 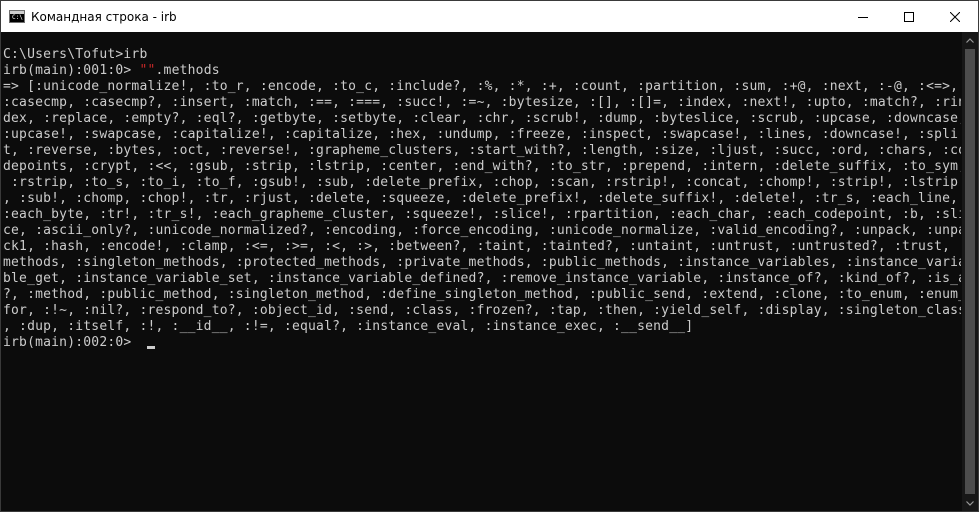 What do you see at coordinates (187, 70) in the screenshot?
I see `method-call: .methods` at bounding box center [187, 70].